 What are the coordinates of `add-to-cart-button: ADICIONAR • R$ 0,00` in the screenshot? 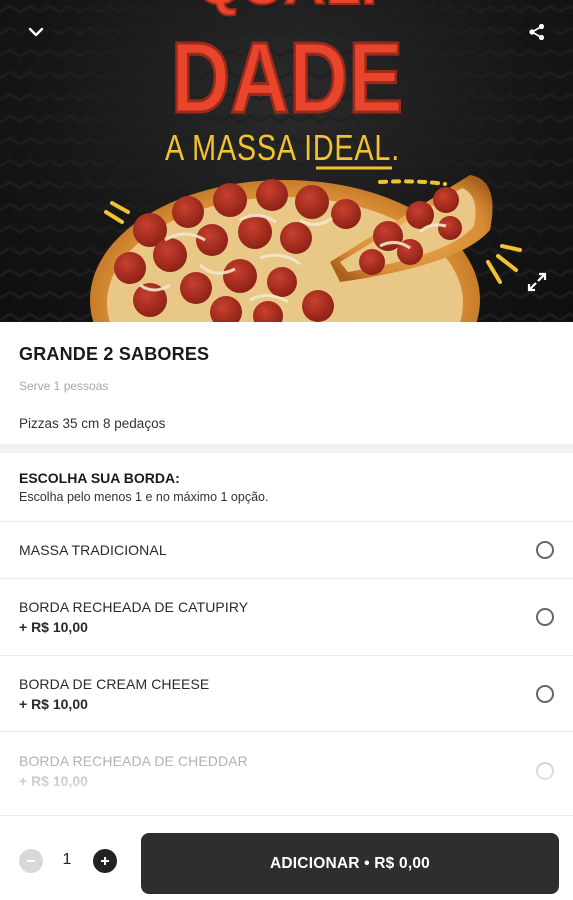 It's located at (350, 863).